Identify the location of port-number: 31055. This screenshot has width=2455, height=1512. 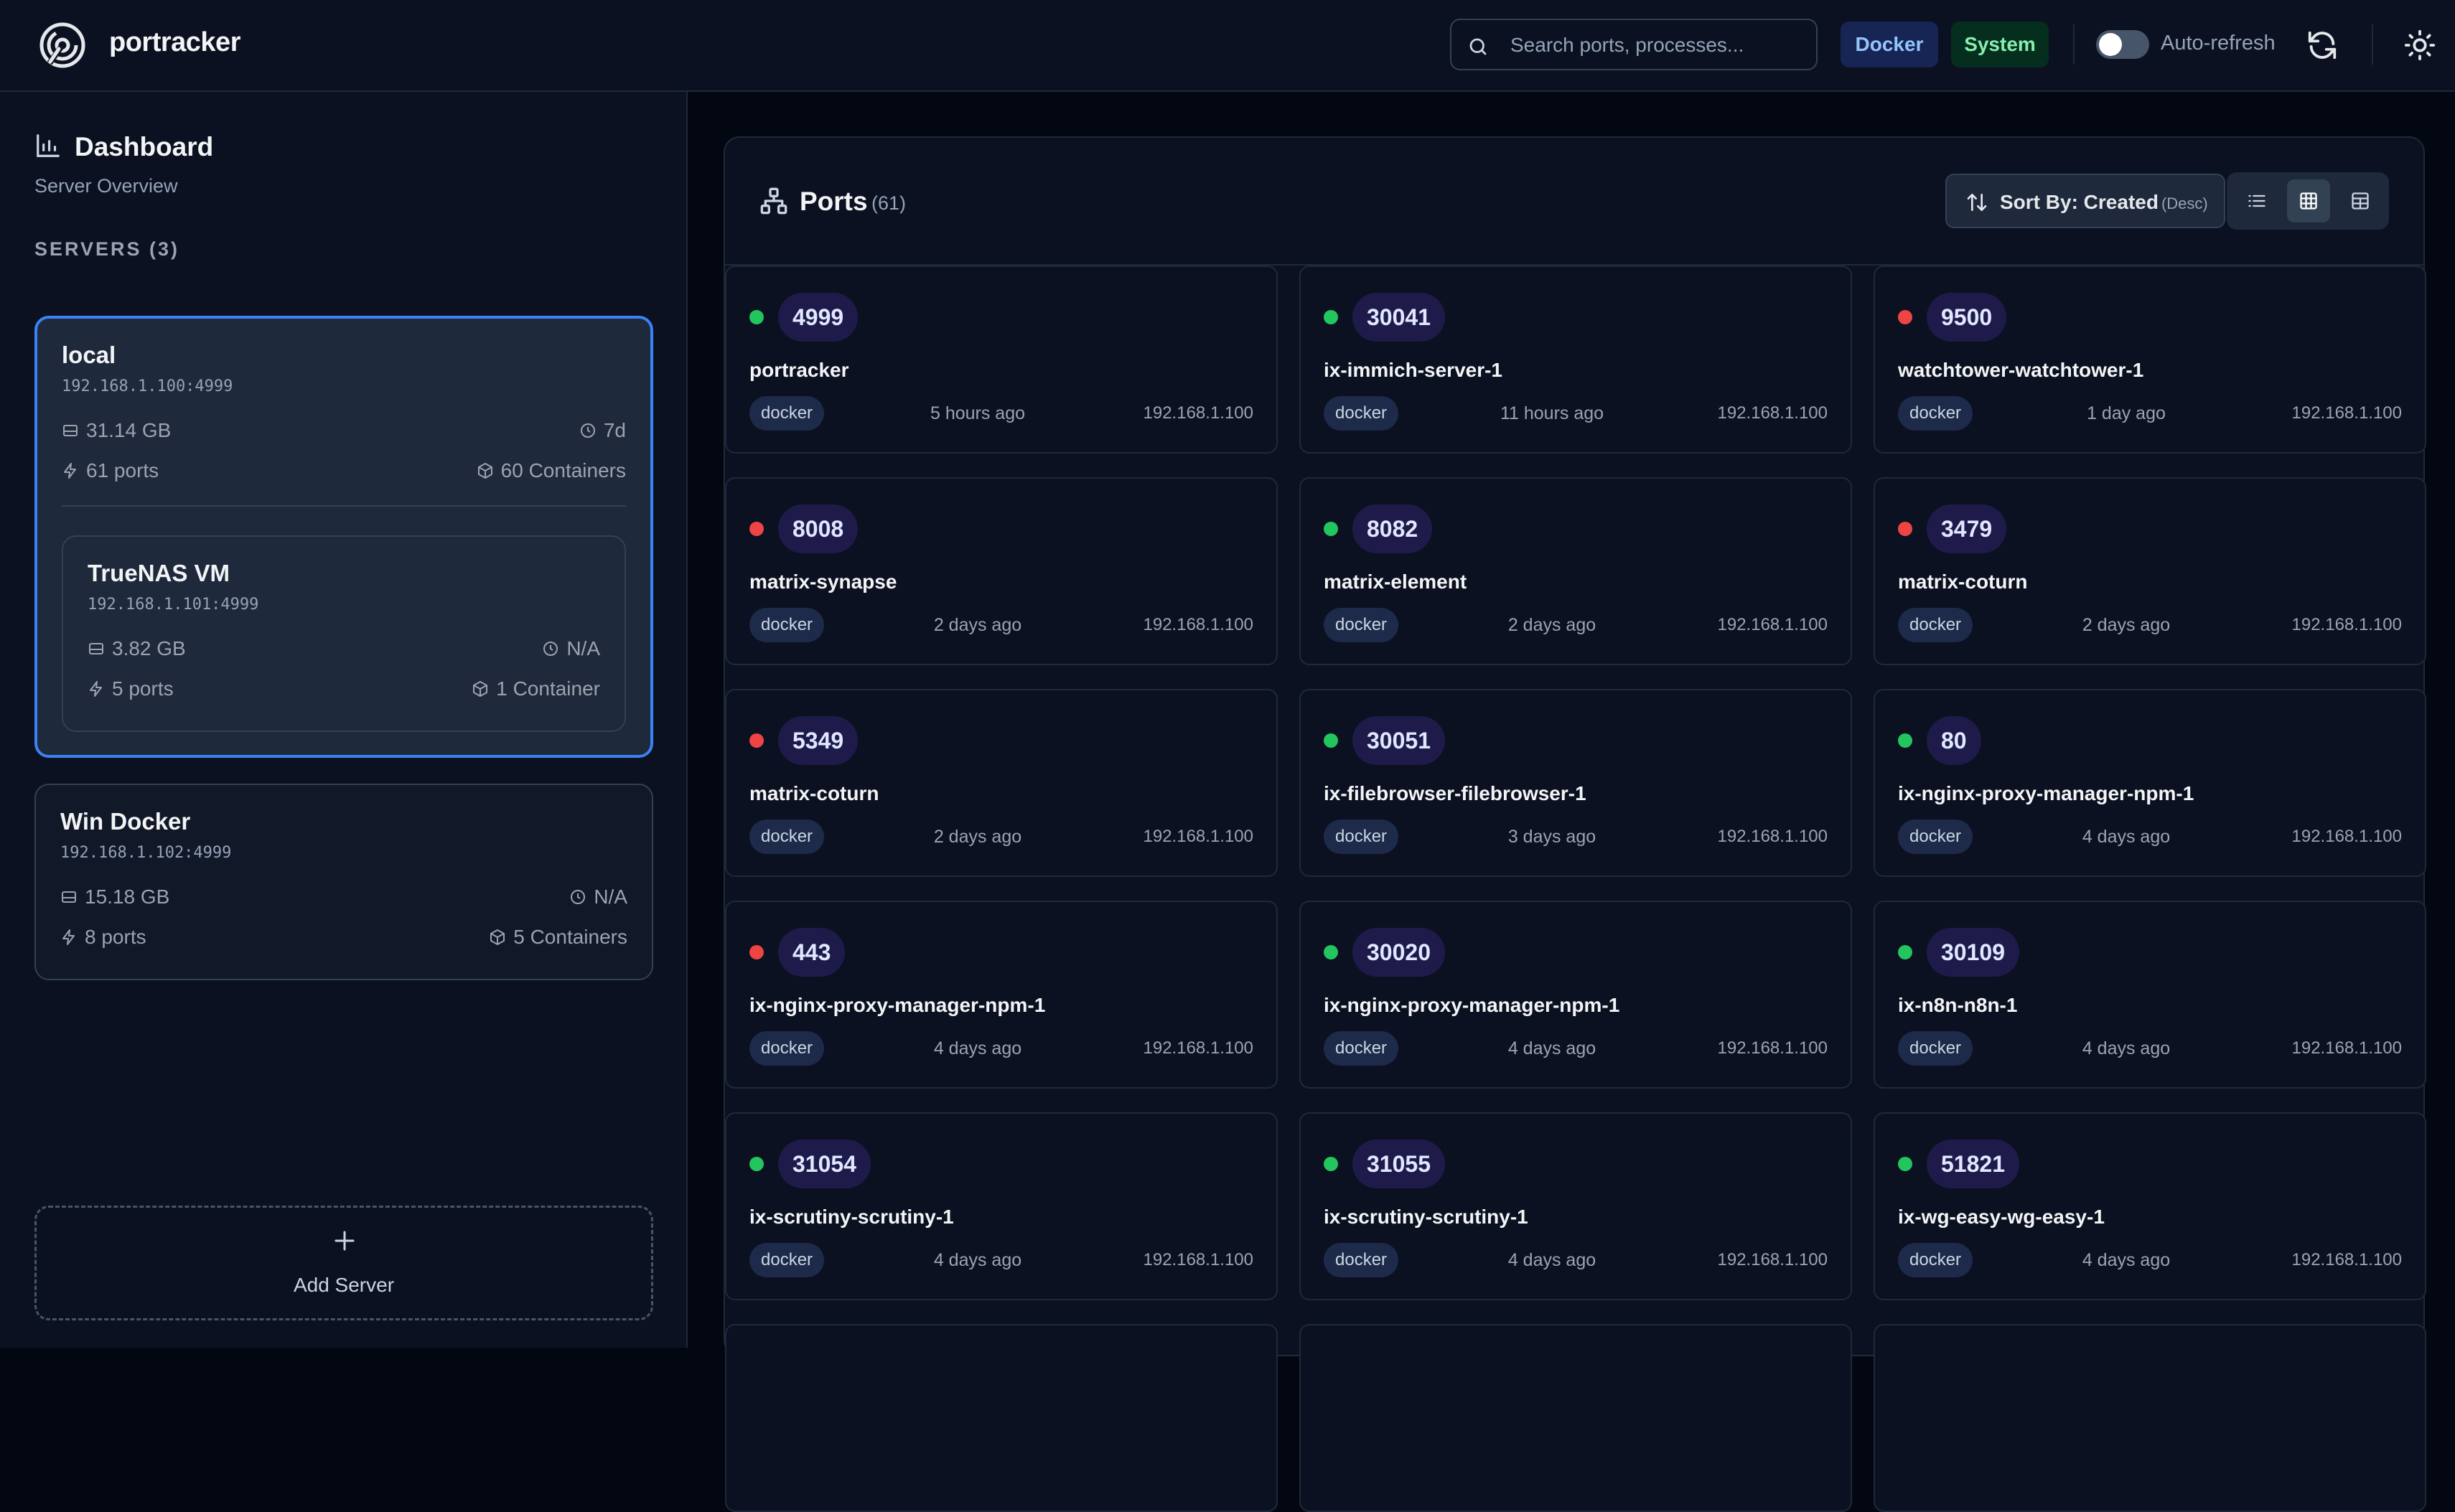
(1398, 1164).